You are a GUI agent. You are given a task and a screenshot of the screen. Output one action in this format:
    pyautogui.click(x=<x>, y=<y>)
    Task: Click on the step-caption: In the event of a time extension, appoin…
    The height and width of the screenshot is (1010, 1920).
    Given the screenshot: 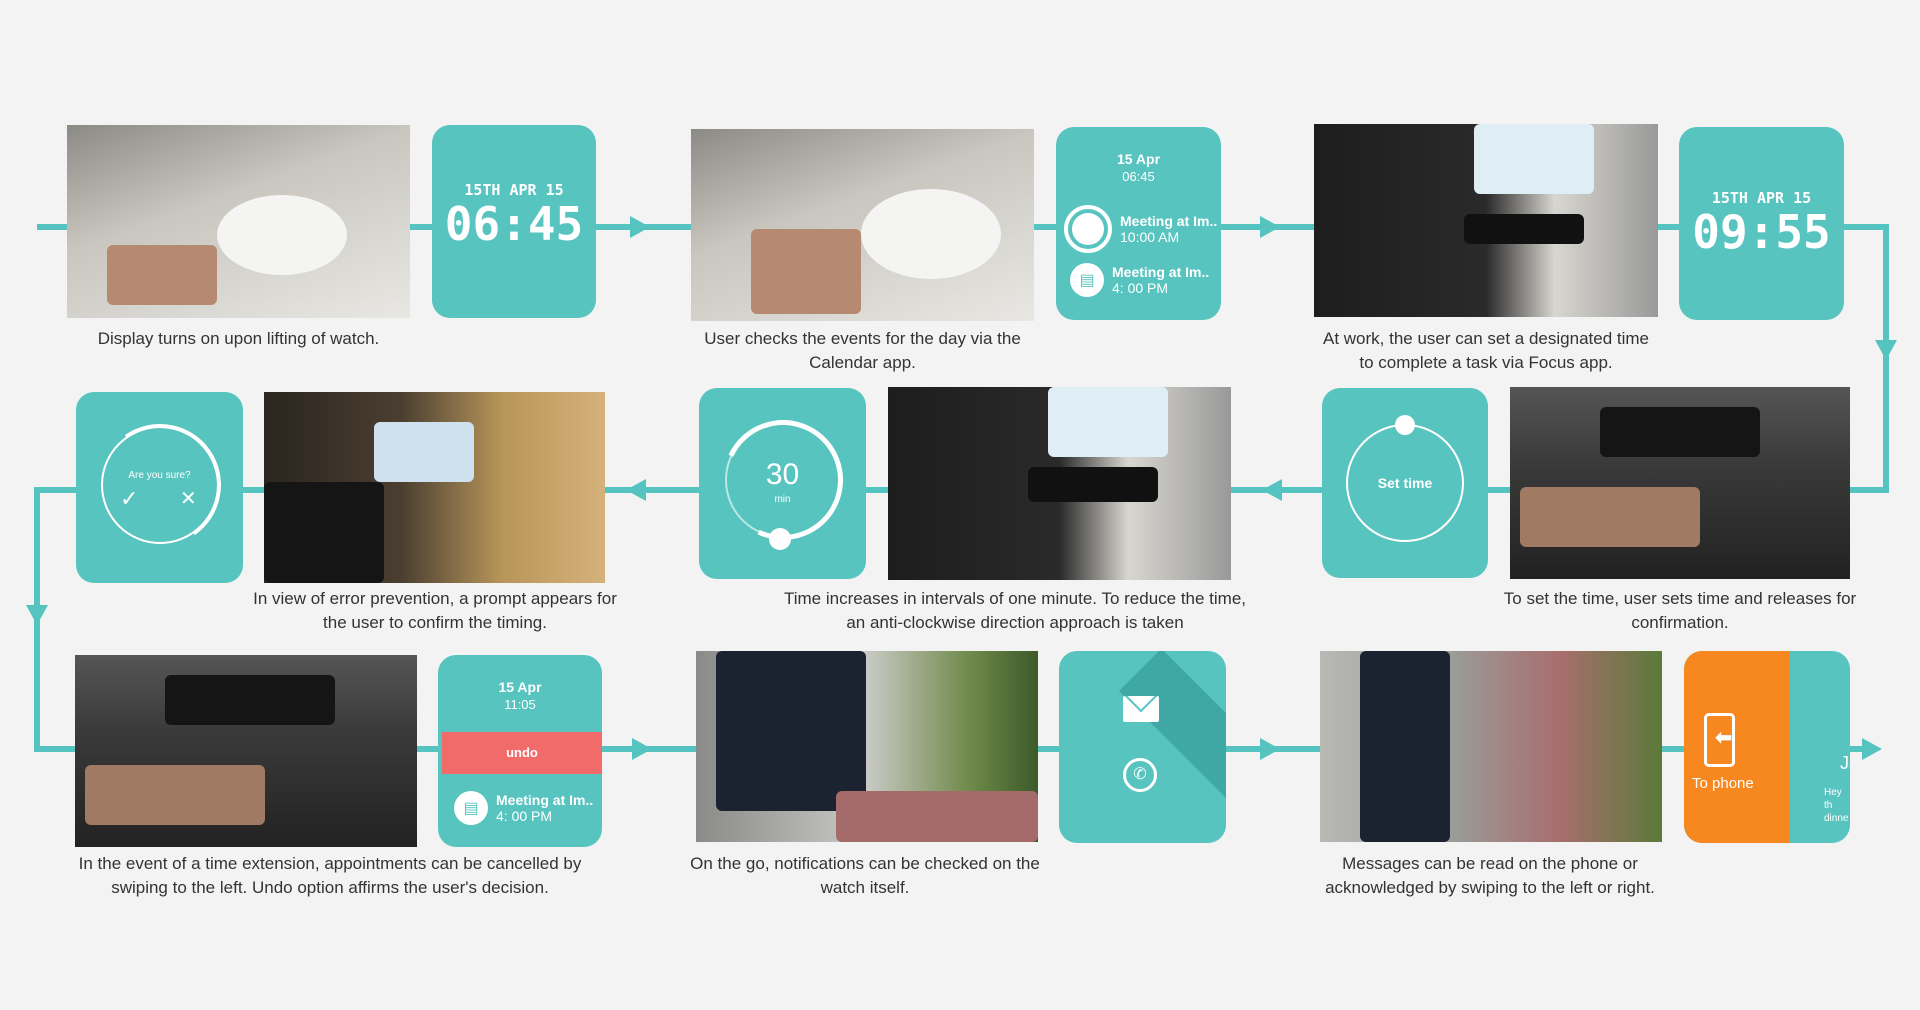 What is the action you would take?
    pyautogui.click(x=330, y=875)
    